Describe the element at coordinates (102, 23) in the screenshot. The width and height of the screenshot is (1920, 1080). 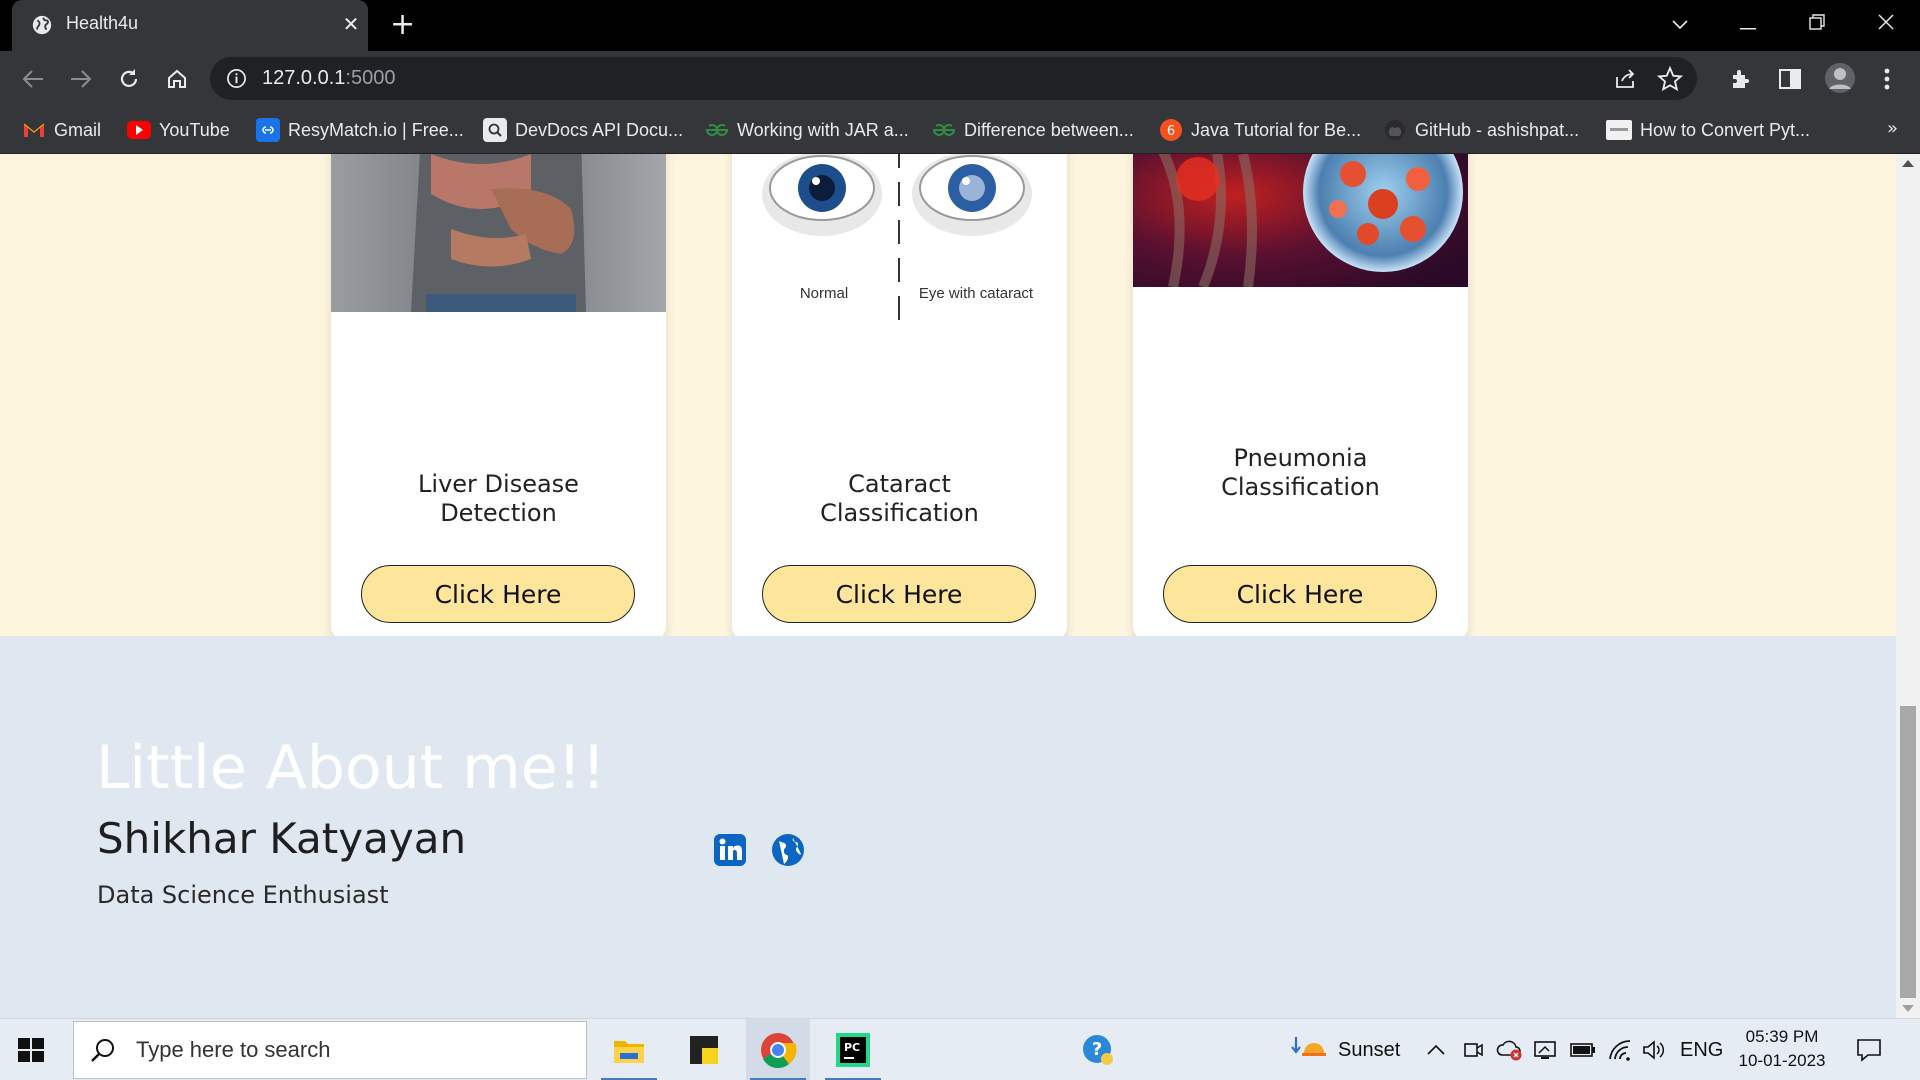
I see `tab-title: Health4u` at that location.